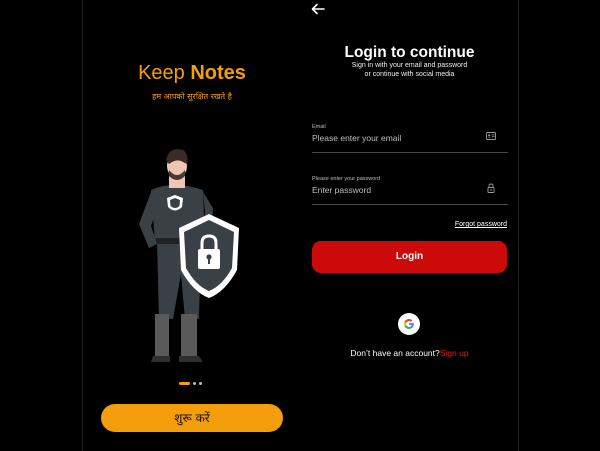 The height and width of the screenshot is (451, 600). I want to click on password-field: Please enter your password, so click(410, 190).